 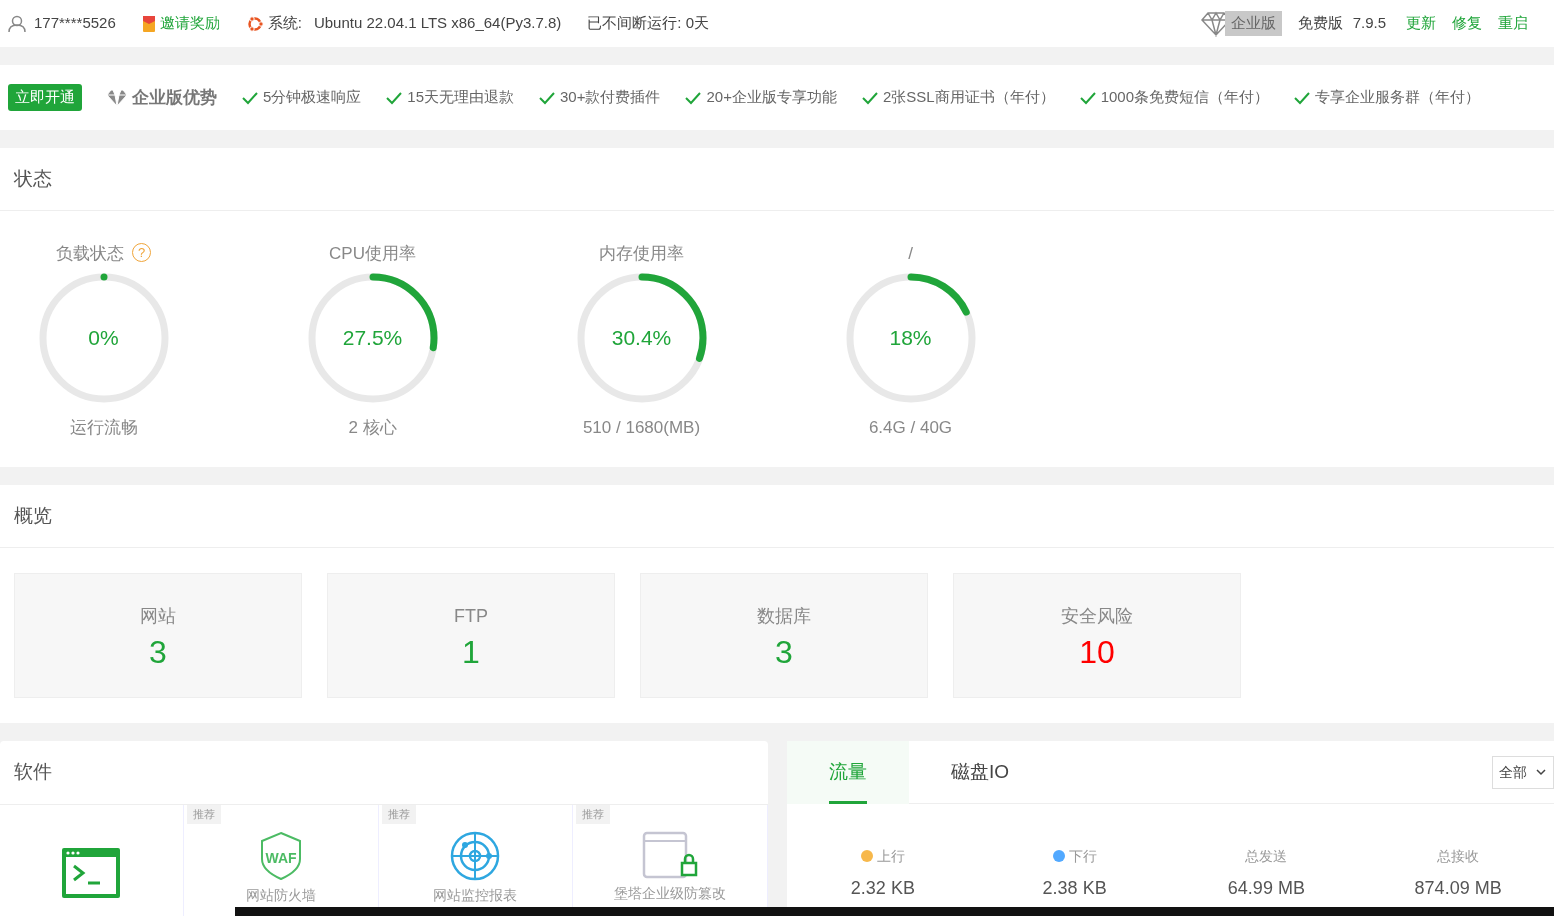 What do you see at coordinates (158, 616) in the screenshot?
I see `card-label: 网站` at bounding box center [158, 616].